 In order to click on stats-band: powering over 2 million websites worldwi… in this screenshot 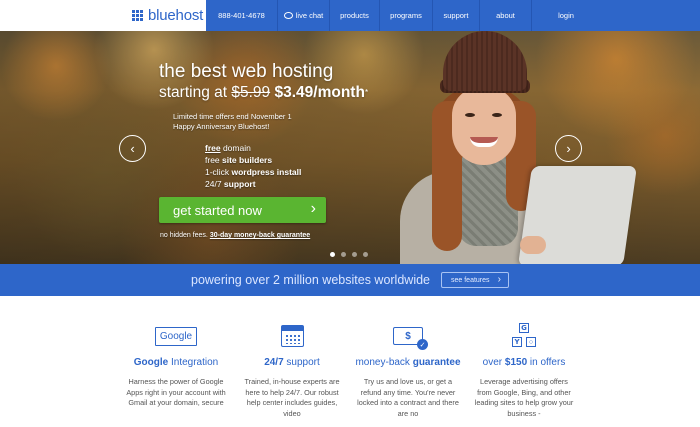, I will do `click(350, 280)`.